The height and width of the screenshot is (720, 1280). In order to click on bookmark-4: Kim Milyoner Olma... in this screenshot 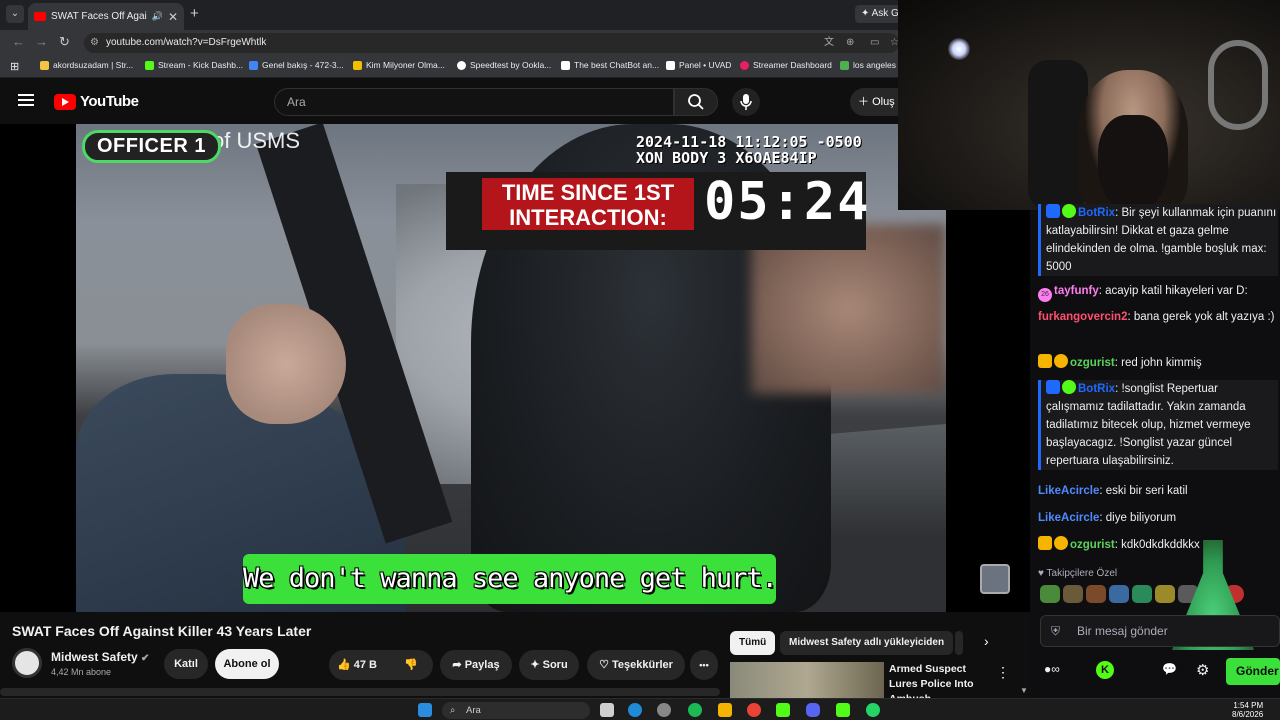, I will do `click(399, 65)`.